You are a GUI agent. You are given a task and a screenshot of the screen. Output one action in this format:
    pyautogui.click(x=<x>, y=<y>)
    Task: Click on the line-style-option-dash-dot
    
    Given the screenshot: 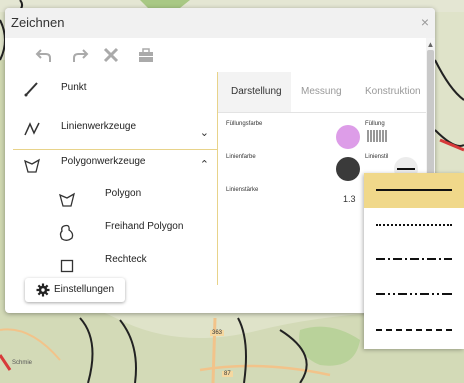 What is the action you would take?
    pyautogui.click(x=414, y=260)
    